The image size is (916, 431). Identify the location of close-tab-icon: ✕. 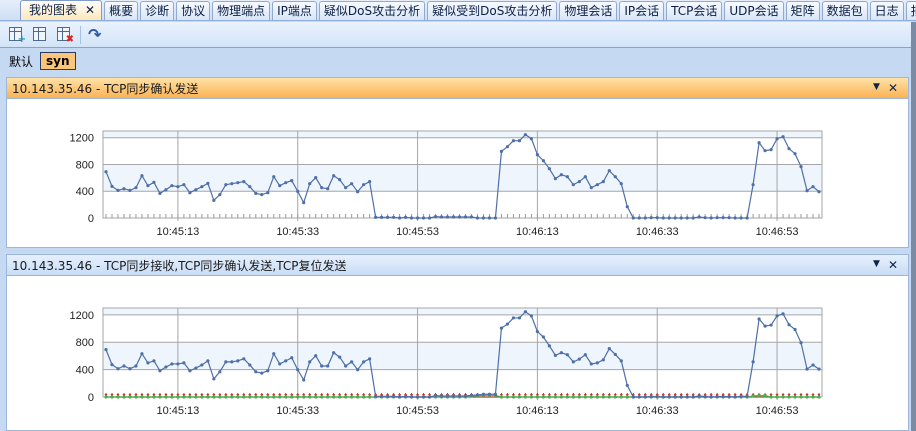
(90, 10).